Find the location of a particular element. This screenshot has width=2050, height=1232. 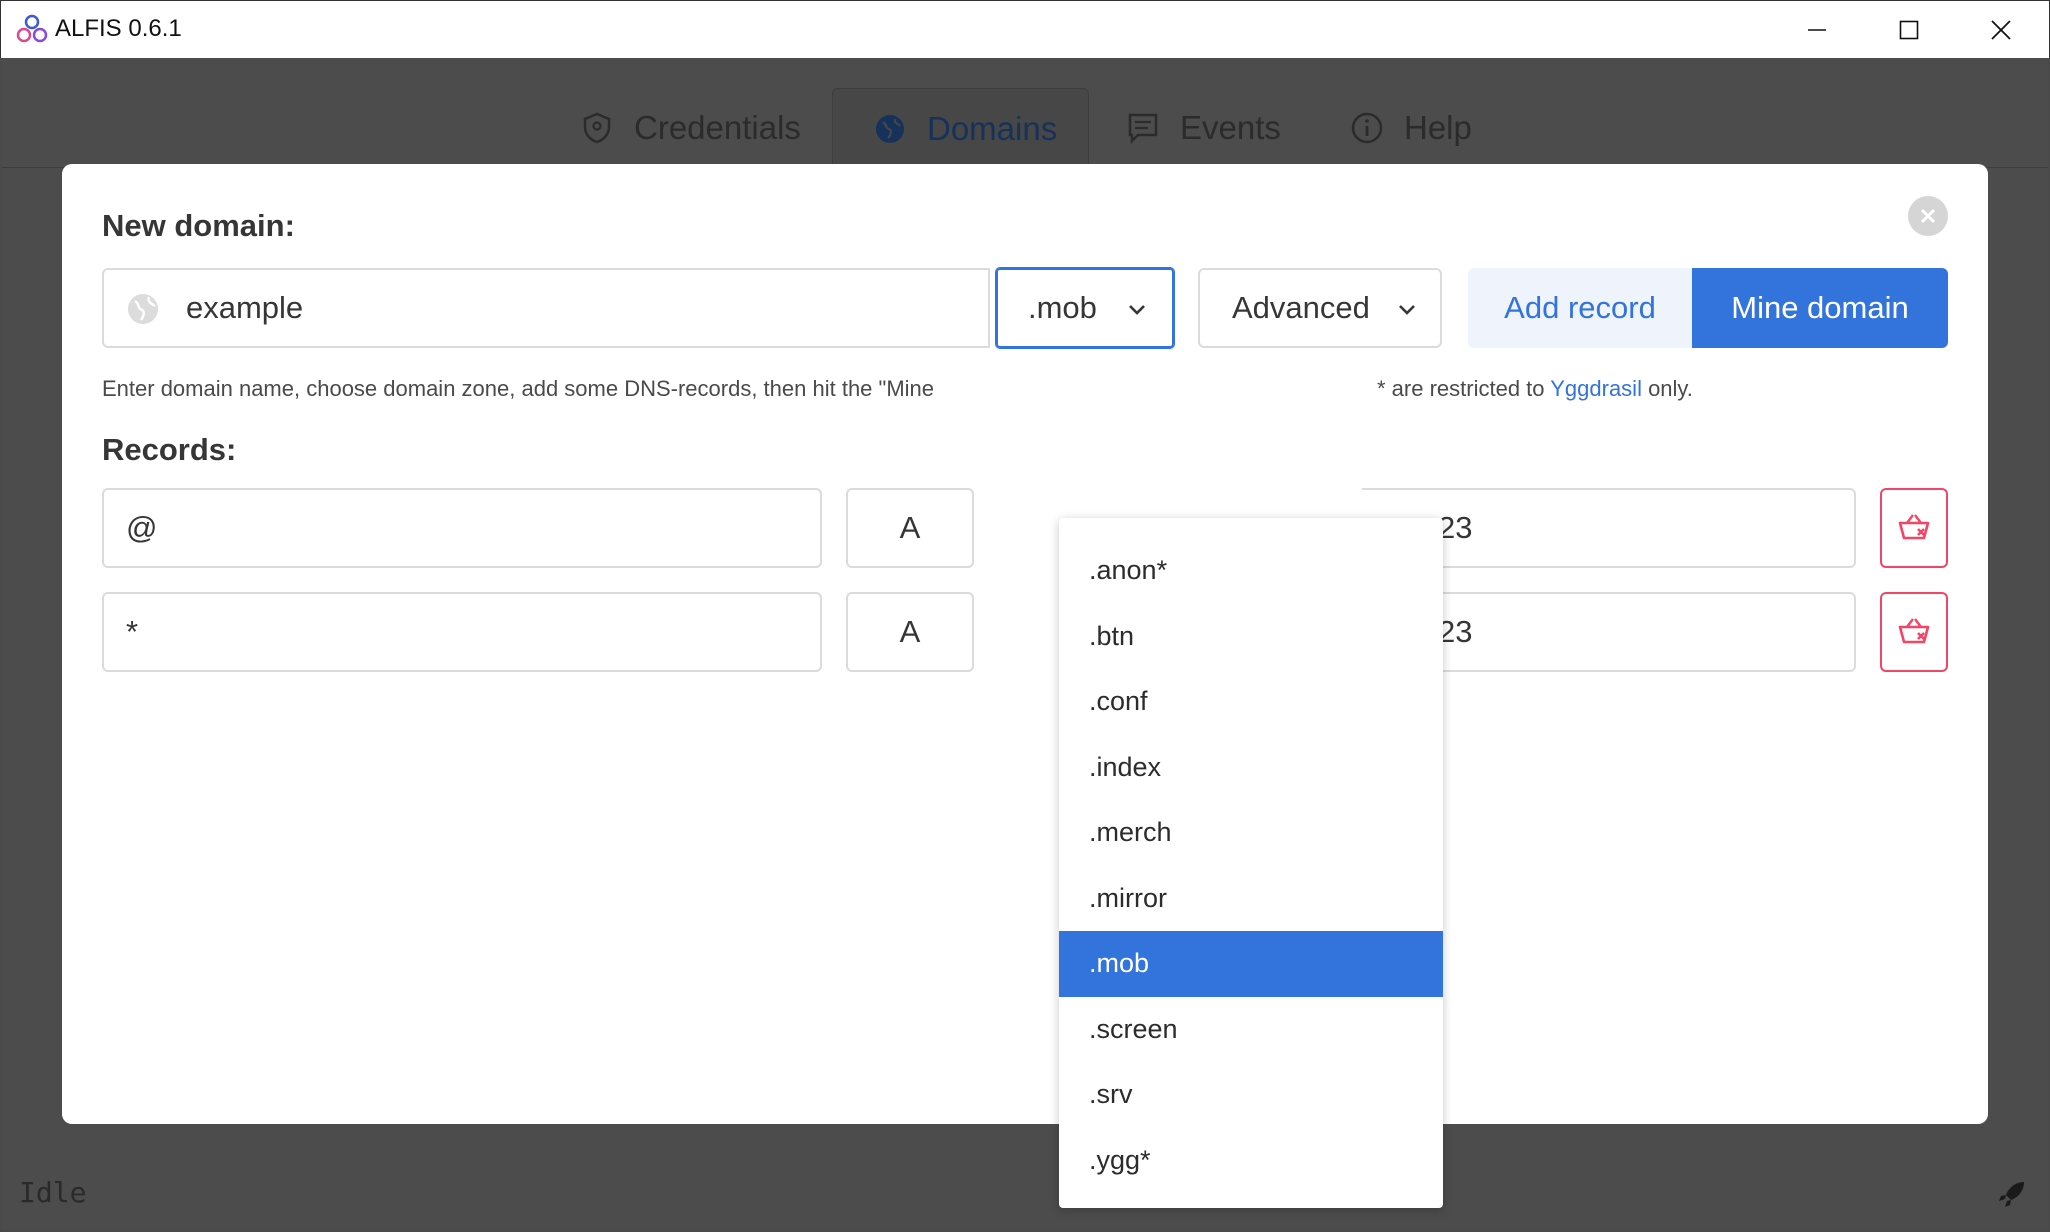

zone-option: .btn is located at coordinates (1251, 637).